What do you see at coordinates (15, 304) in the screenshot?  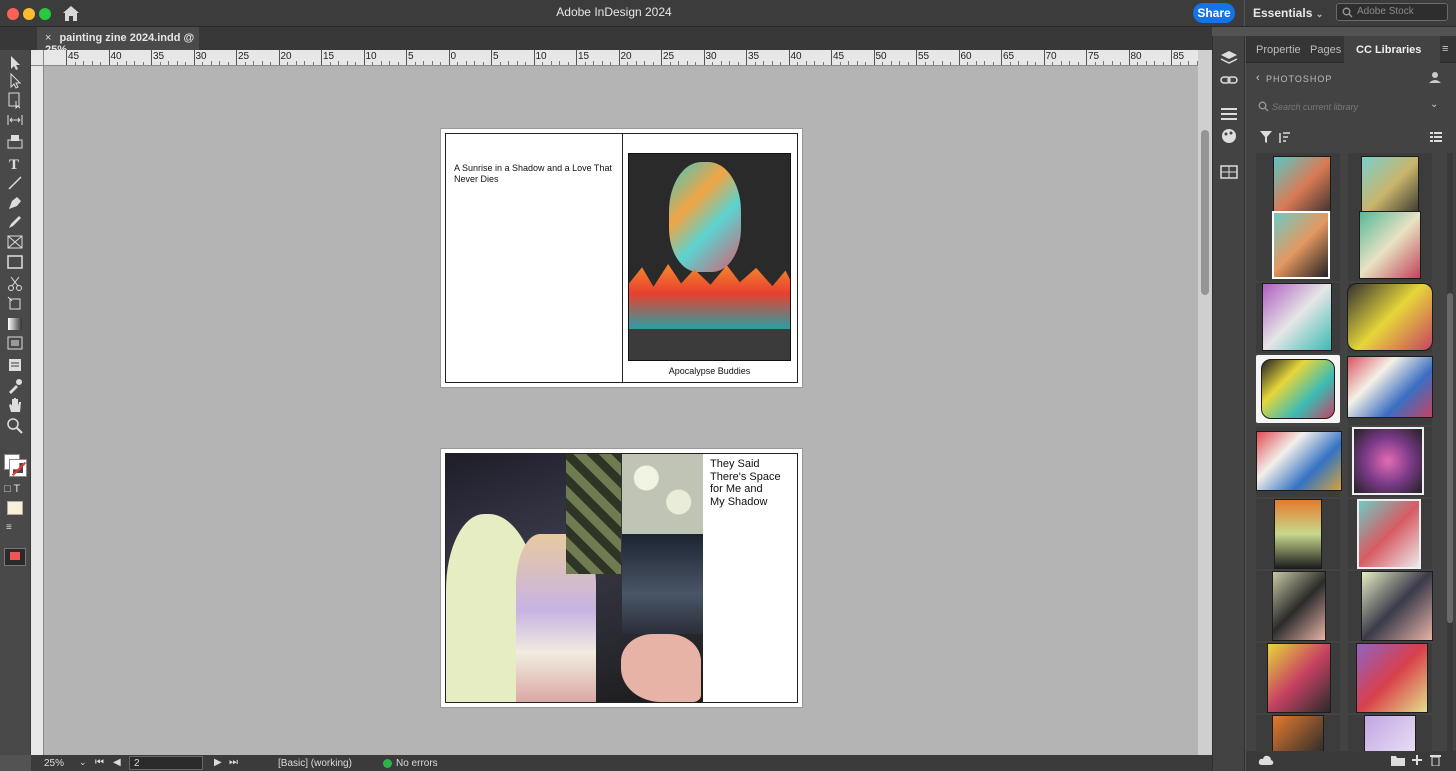 I see `free-transform-icon` at bounding box center [15, 304].